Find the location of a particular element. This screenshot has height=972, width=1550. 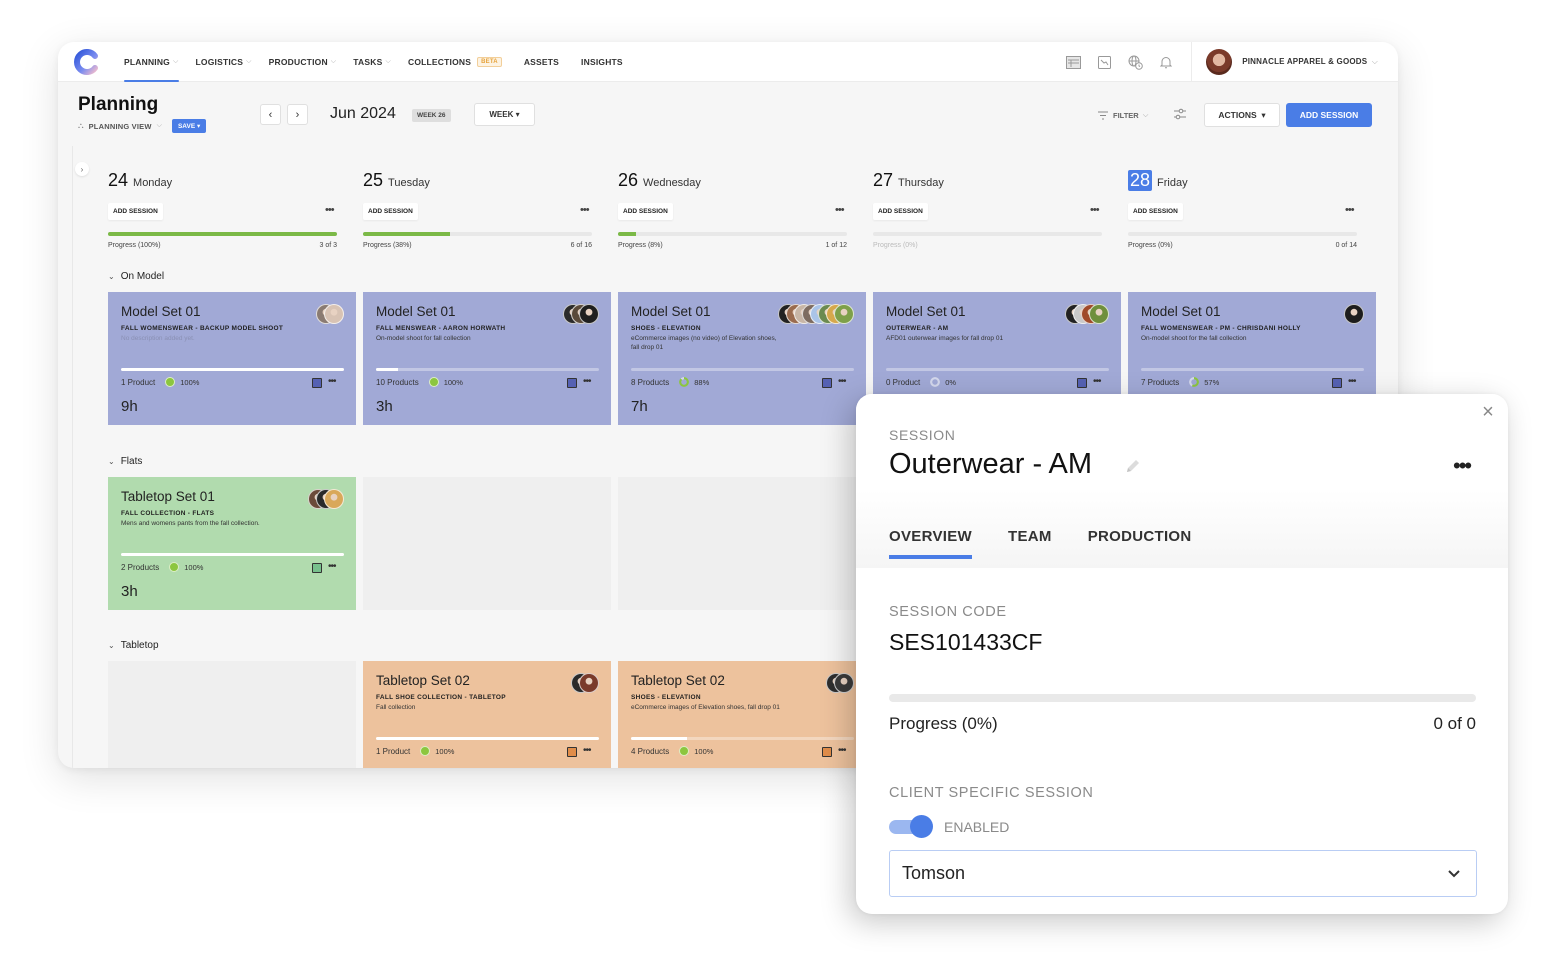

nav-tasks-label: TASKS is located at coordinates (368, 62).